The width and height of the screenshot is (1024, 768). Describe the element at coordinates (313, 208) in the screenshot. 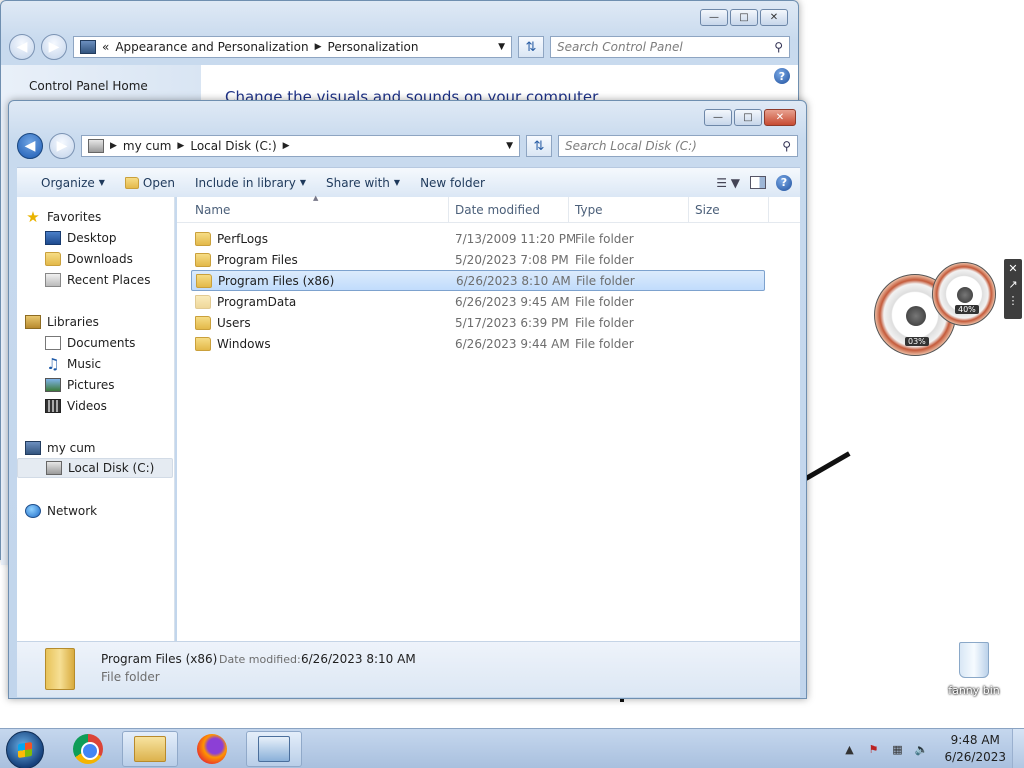

I see `column-name: Name ▲` at that location.